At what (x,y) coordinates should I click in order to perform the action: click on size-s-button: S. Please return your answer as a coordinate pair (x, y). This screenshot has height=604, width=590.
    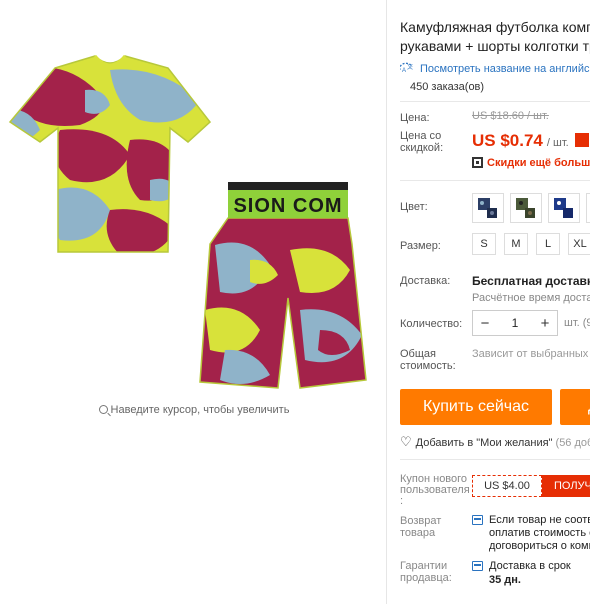
    Looking at the image, I should click on (484, 244).